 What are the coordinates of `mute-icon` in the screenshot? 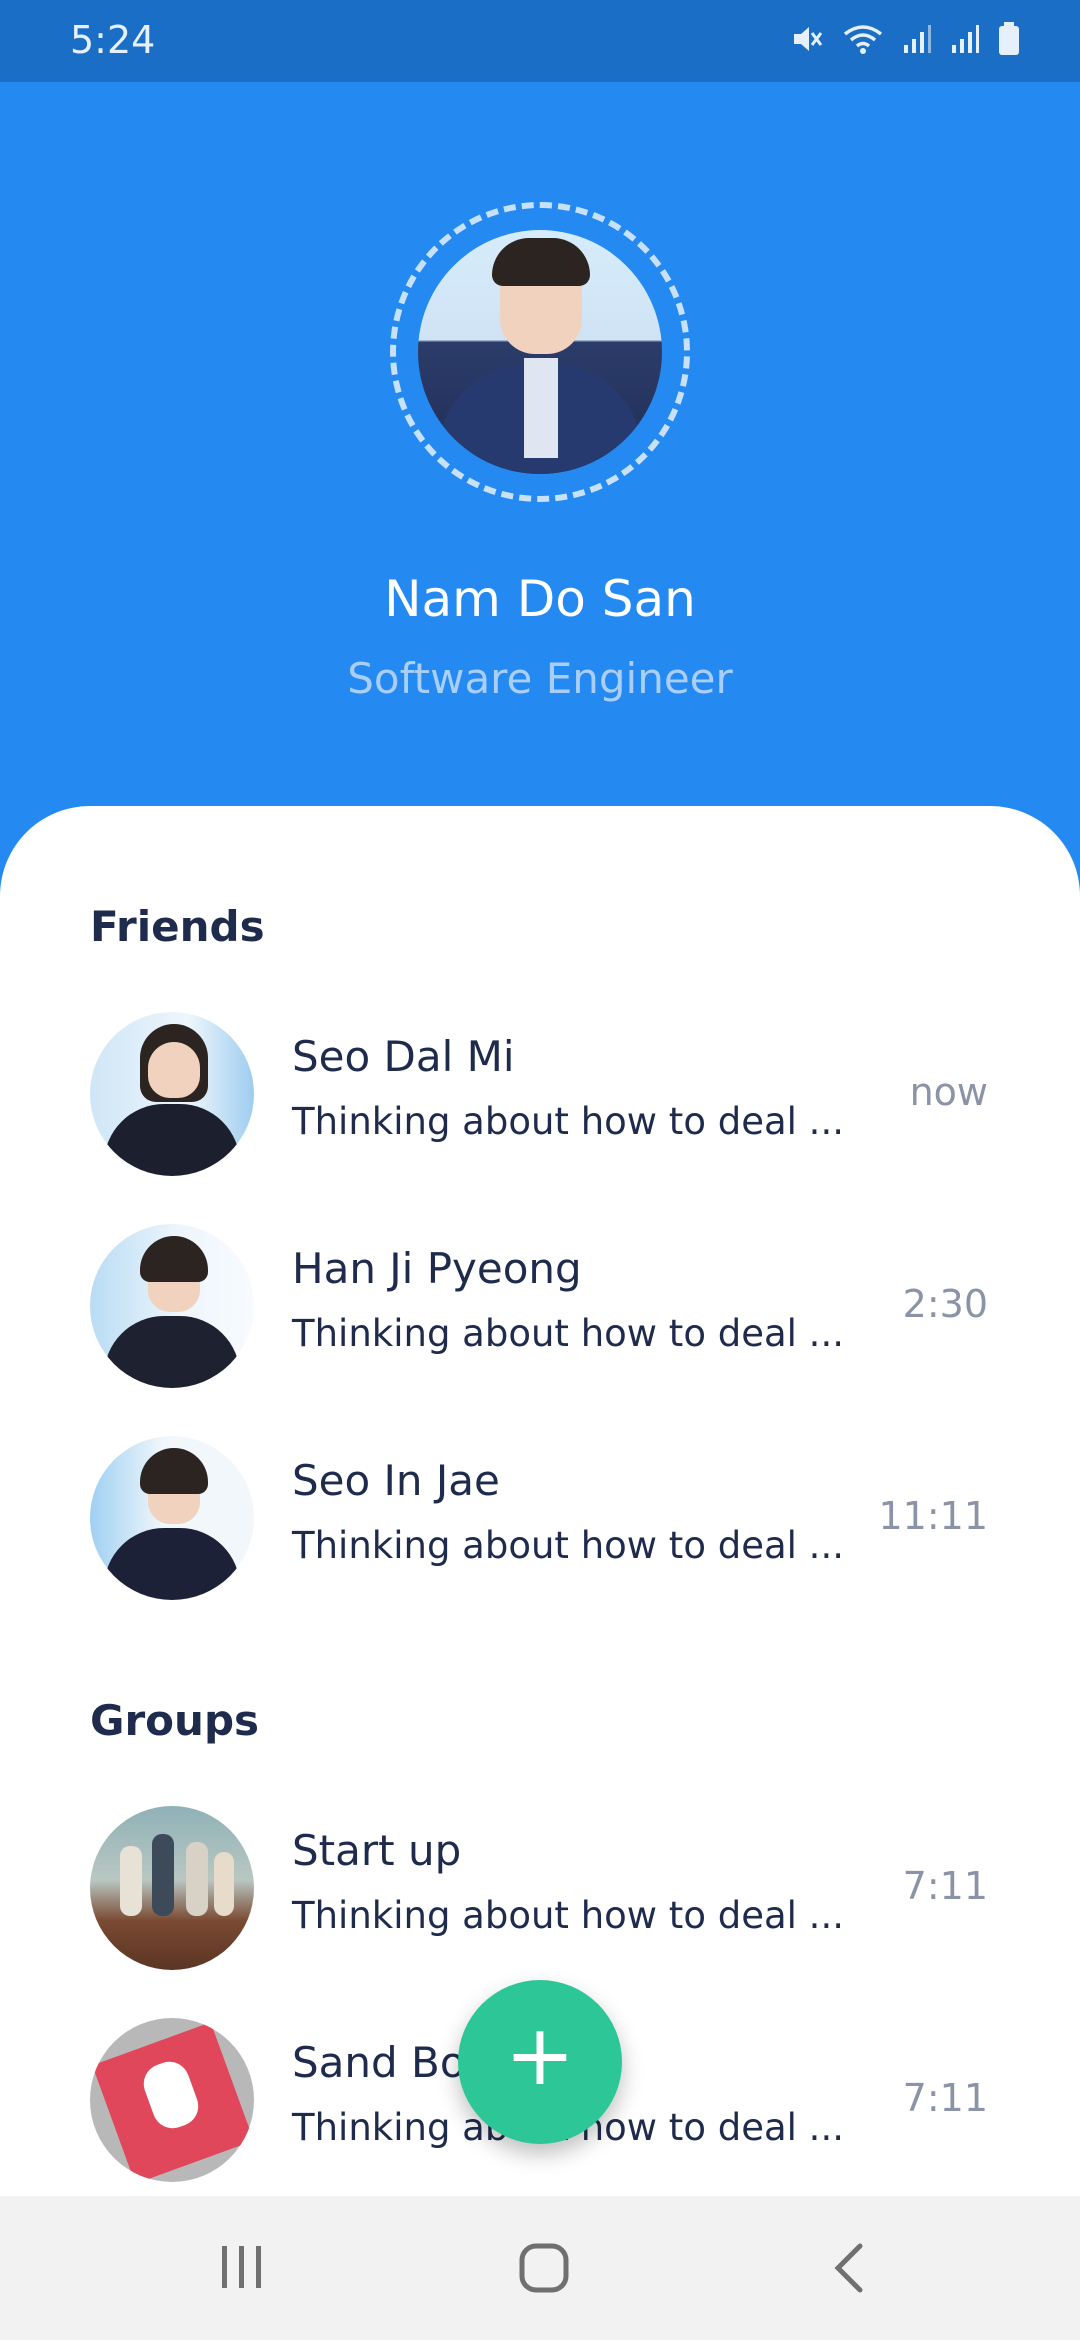 It's located at (808, 39).